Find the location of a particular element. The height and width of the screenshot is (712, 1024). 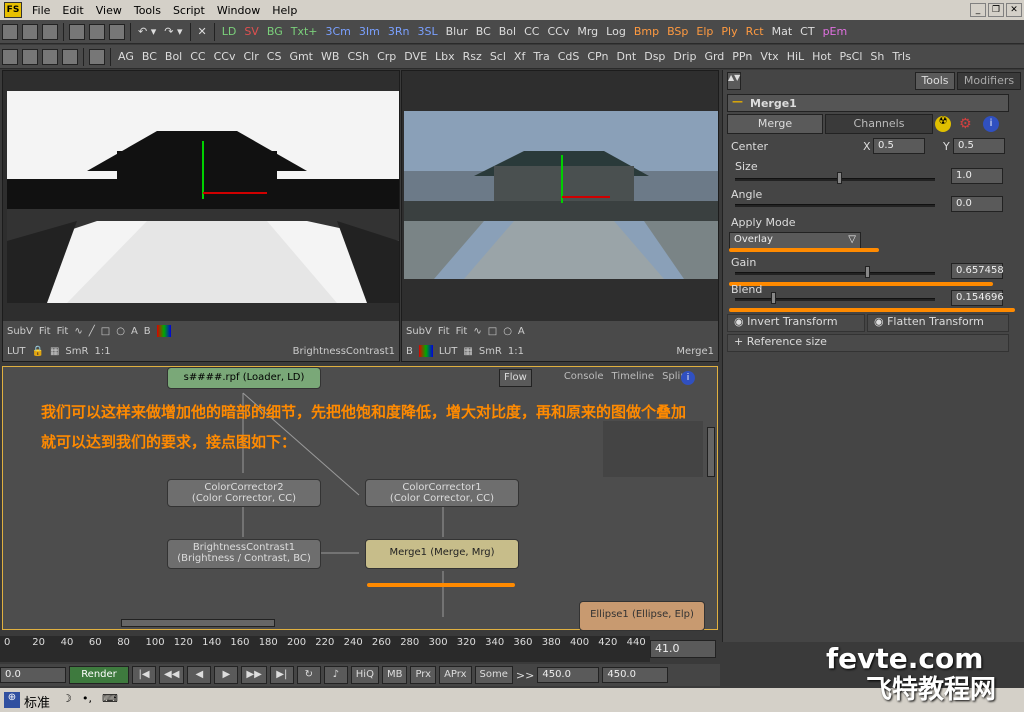

keyboard-icon: ⌨ is located at coordinates (110, 698).